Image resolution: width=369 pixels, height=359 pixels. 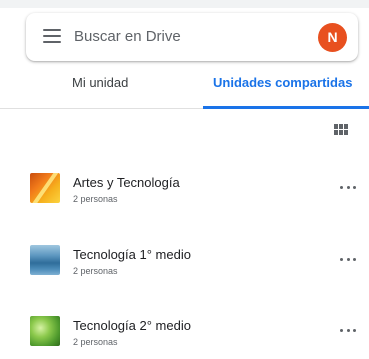 What do you see at coordinates (132, 254) in the screenshot?
I see `drive-name: Tecnología 1° medio` at bounding box center [132, 254].